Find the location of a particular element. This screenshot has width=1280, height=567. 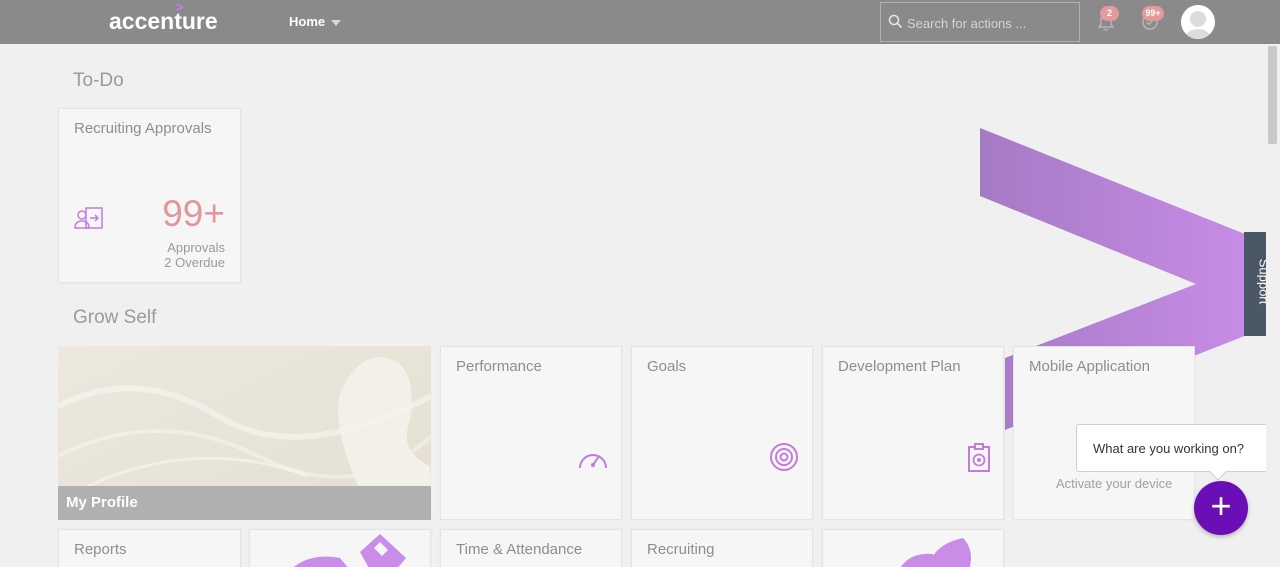

kpi-unit: Approvals is located at coordinates (196, 247).